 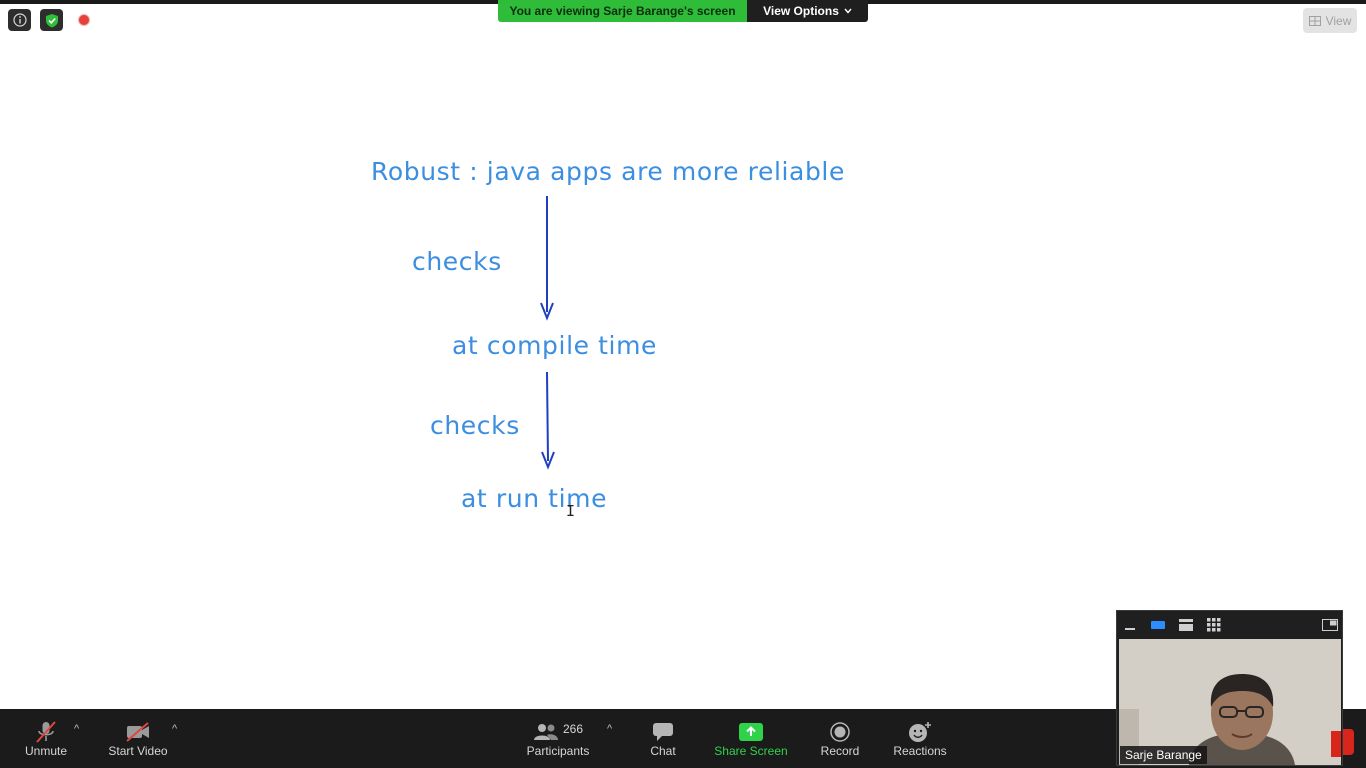 What do you see at coordinates (1130, 625) in the screenshot?
I see `minimize-icon` at bounding box center [1130, 625].